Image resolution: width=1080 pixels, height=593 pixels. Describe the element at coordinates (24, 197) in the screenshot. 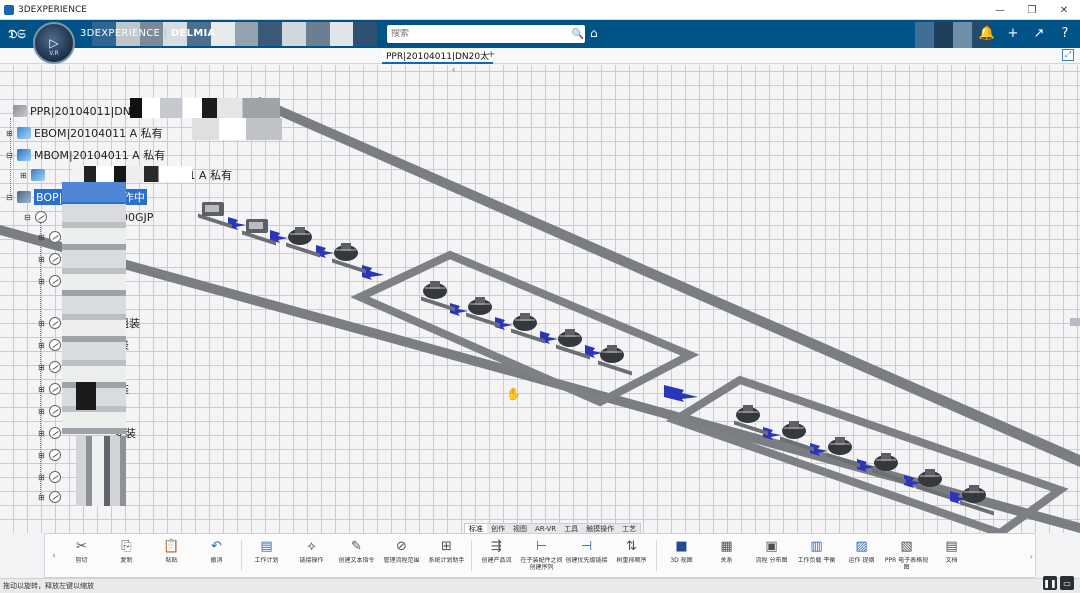

I see `bop-icon` at that location.